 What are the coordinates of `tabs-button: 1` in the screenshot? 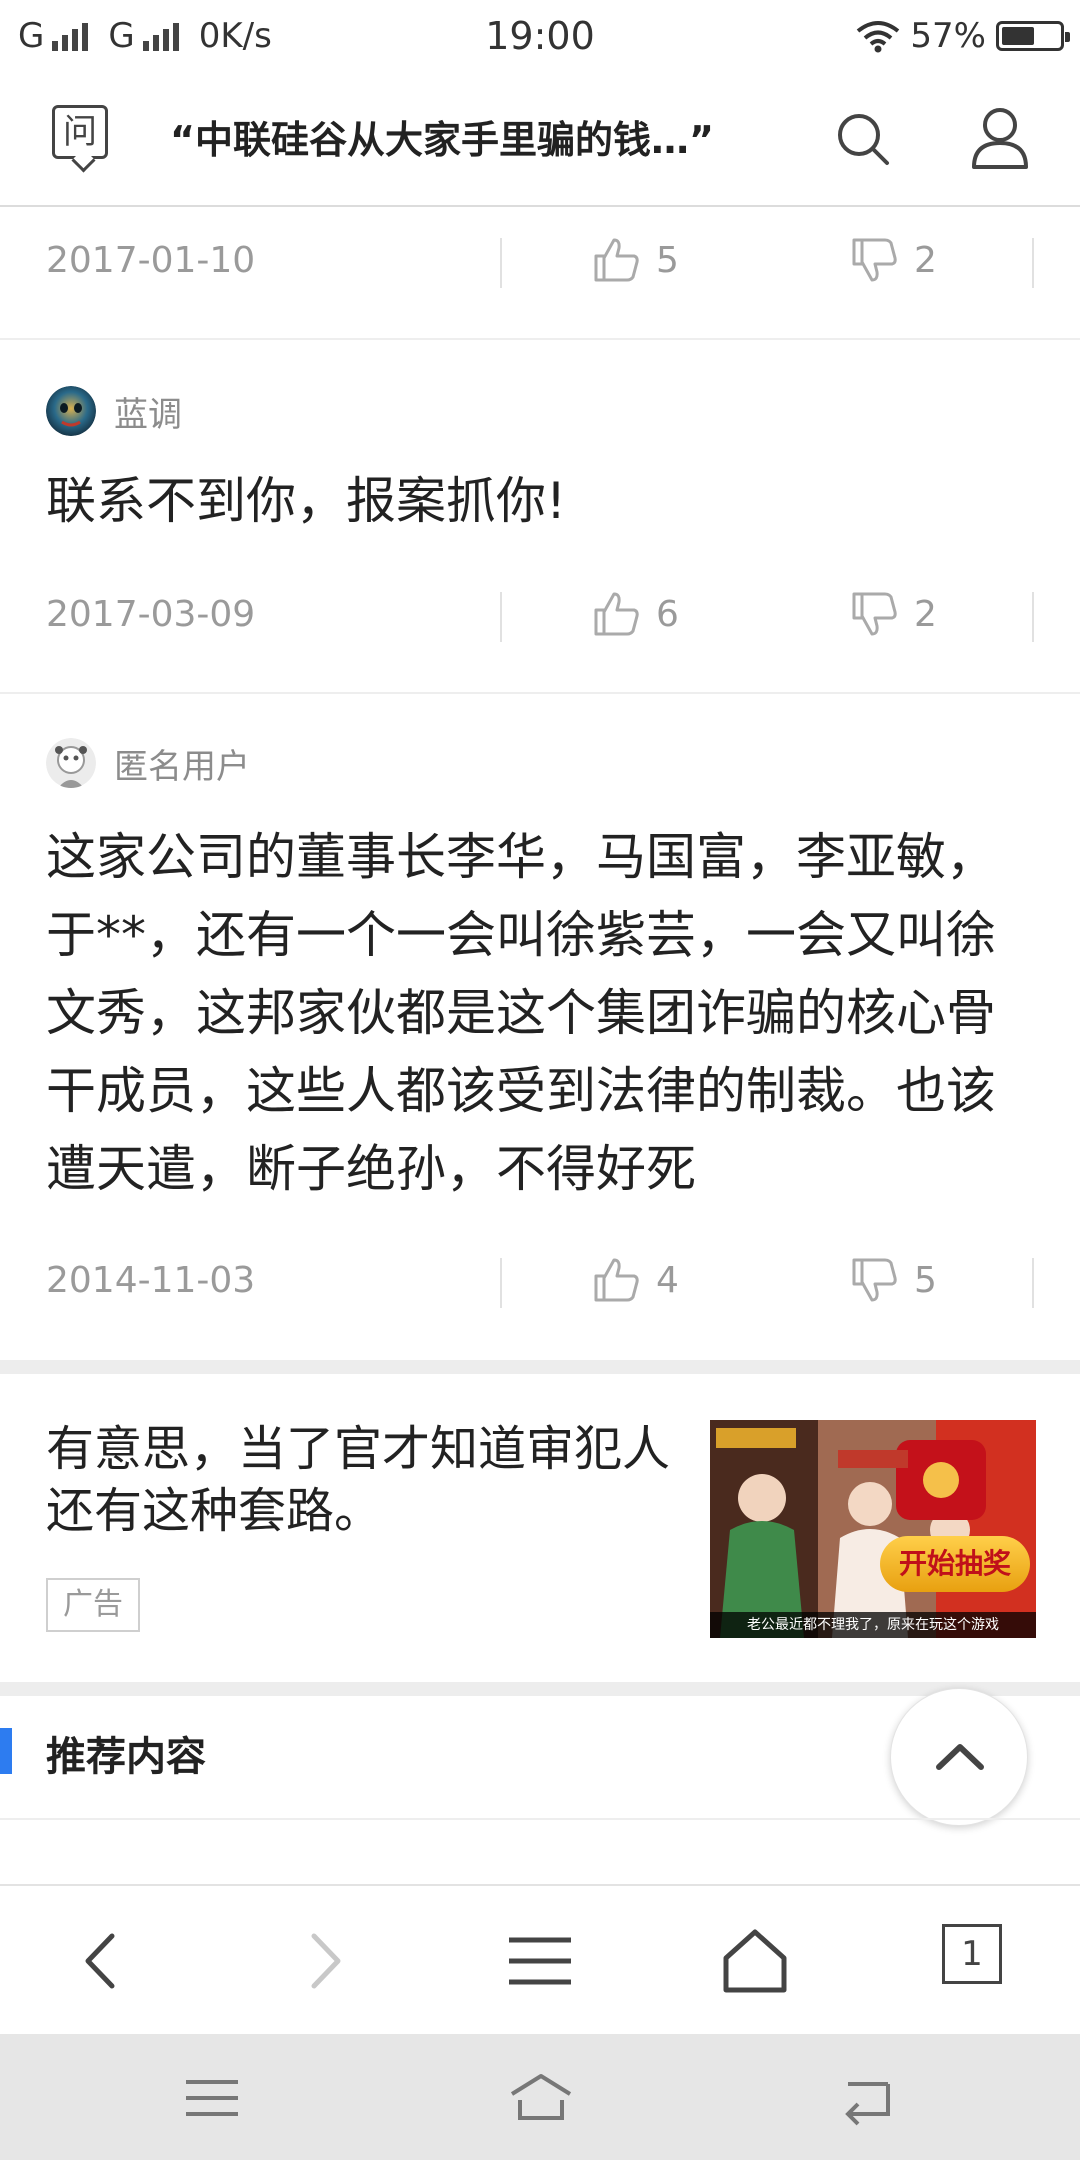 It's located at (972, 1954).